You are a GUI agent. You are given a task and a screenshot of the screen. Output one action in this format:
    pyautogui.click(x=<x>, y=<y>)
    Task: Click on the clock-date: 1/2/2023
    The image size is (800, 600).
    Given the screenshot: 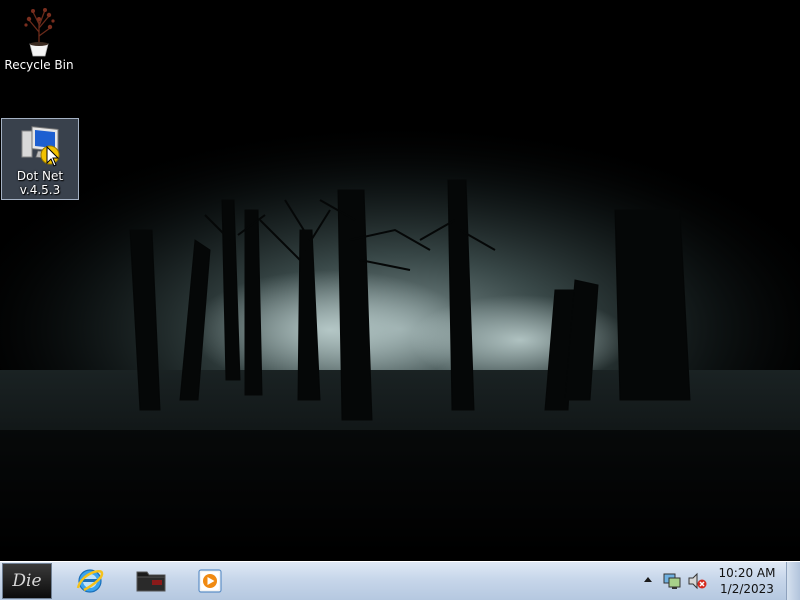 What is the action you would take?
    pyautogui.click(x=747, y=589)
    